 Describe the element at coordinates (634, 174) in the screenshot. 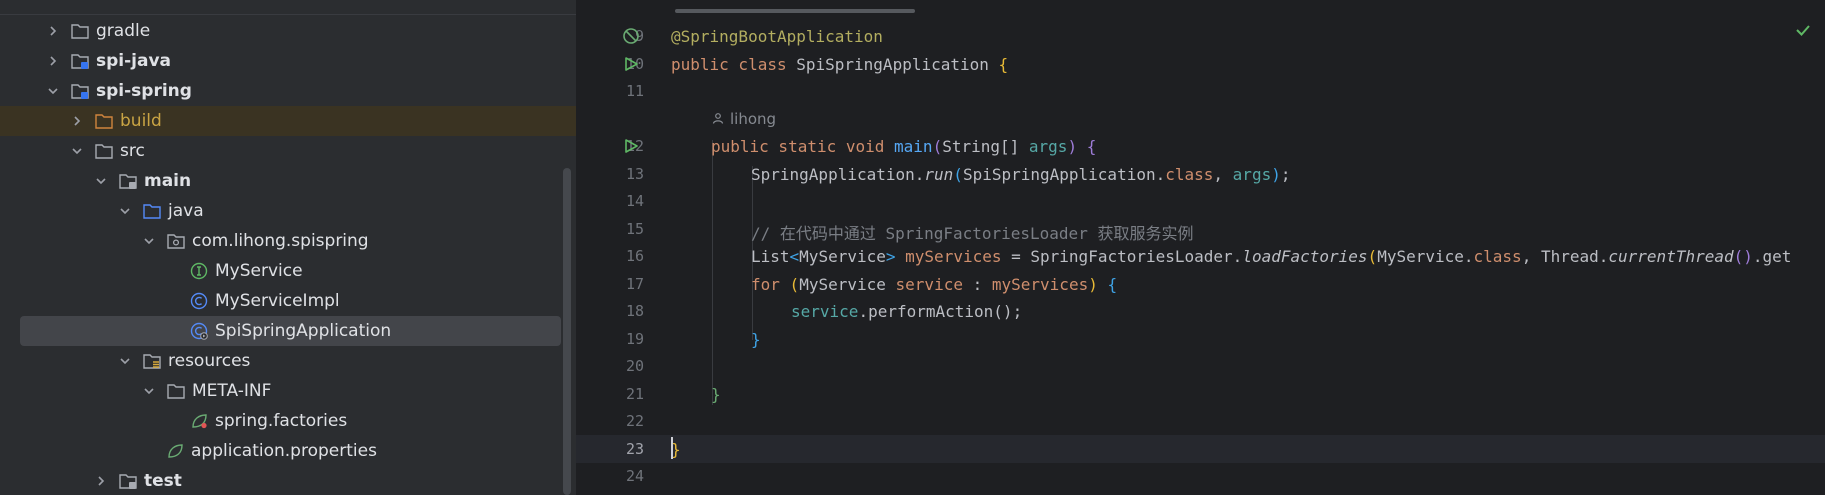

I see `line-number: 13` at that location.